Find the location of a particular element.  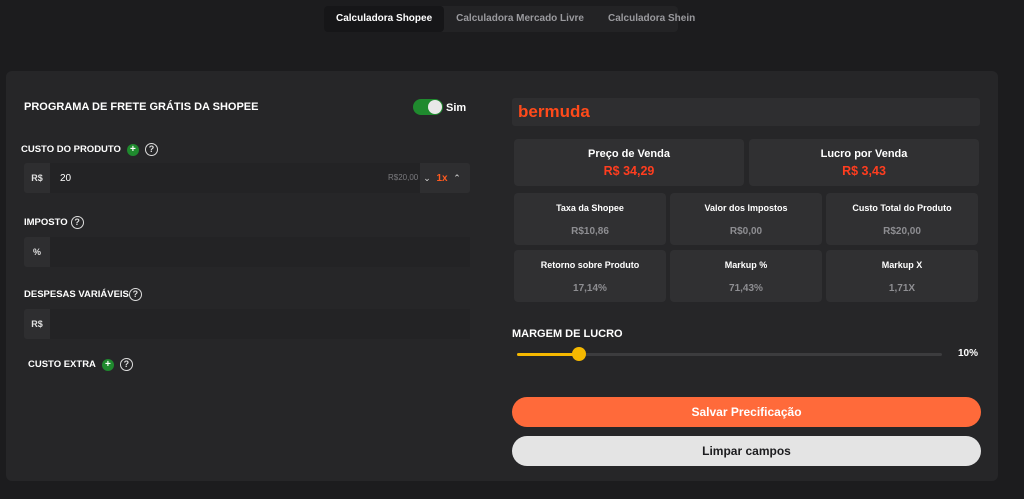

metric-label: Taxa da Shopee is located at coordinates (590, 208).